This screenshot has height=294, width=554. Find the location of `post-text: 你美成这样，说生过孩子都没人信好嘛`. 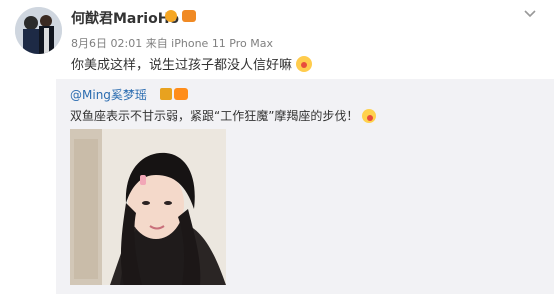

post-text: 你美成这样，说生过孩子都没人信好嘛 is located at coordinates (192, 63).